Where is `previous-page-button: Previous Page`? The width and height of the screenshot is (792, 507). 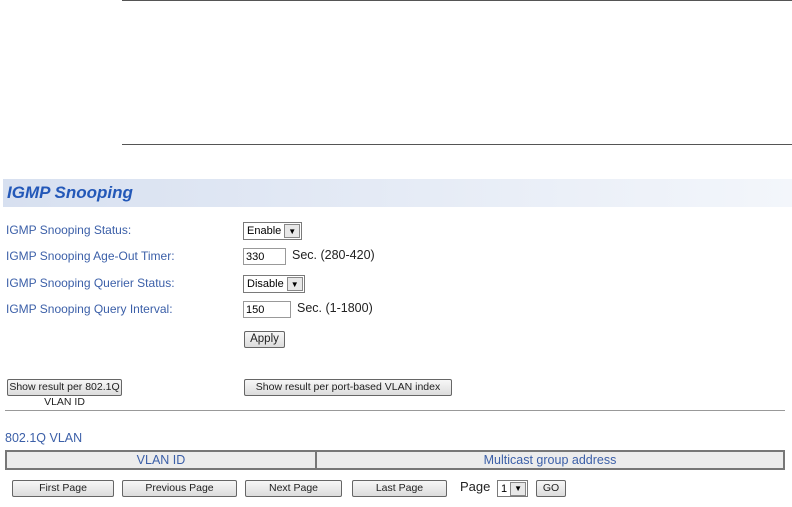
previous-page-button: Previous Page is located at coordinates (179, 488).